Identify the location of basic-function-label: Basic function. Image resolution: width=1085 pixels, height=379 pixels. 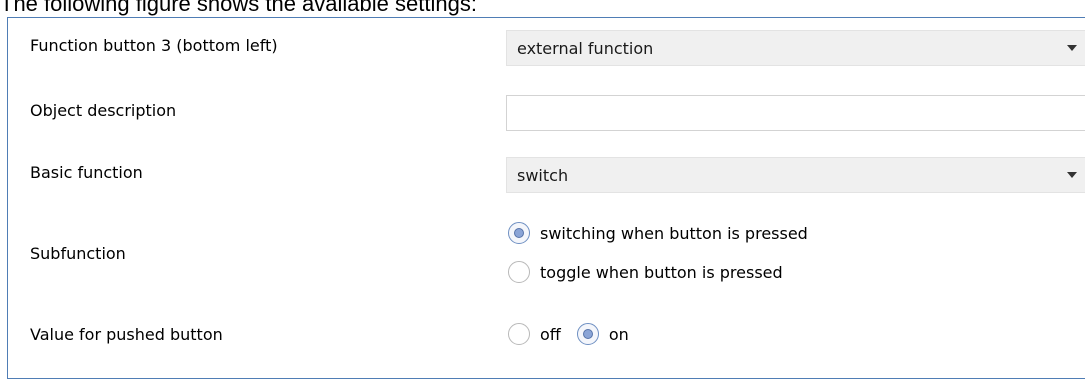
(86, 172).